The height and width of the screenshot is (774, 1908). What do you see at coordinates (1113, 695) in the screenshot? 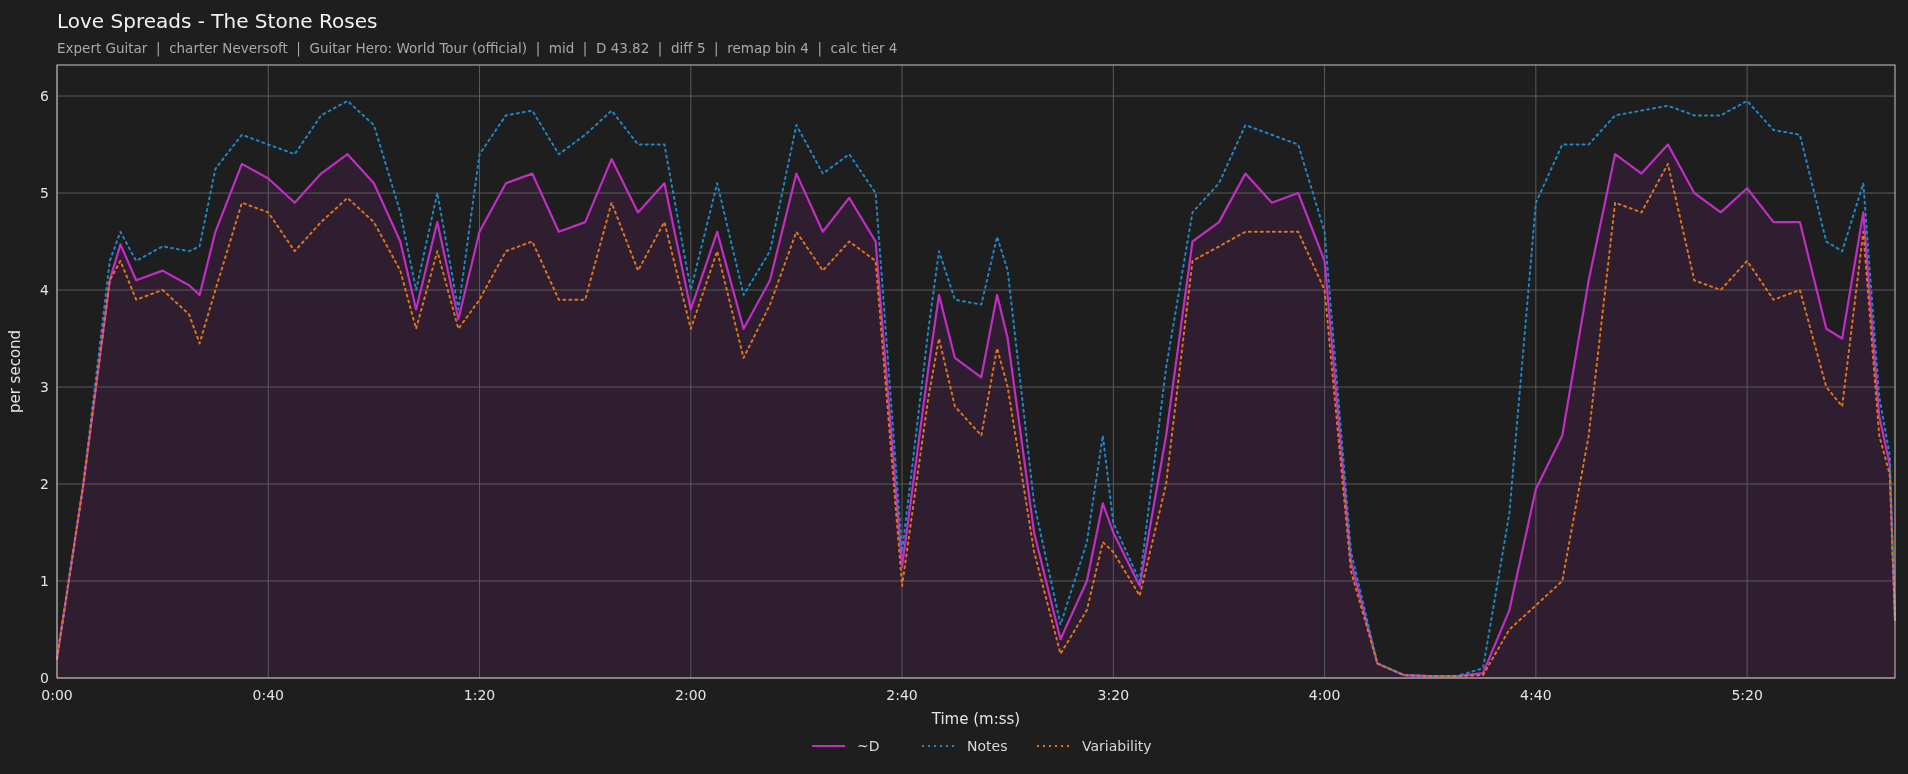
I see `tick-label: 3:20` at bounding box center [1113, 695].